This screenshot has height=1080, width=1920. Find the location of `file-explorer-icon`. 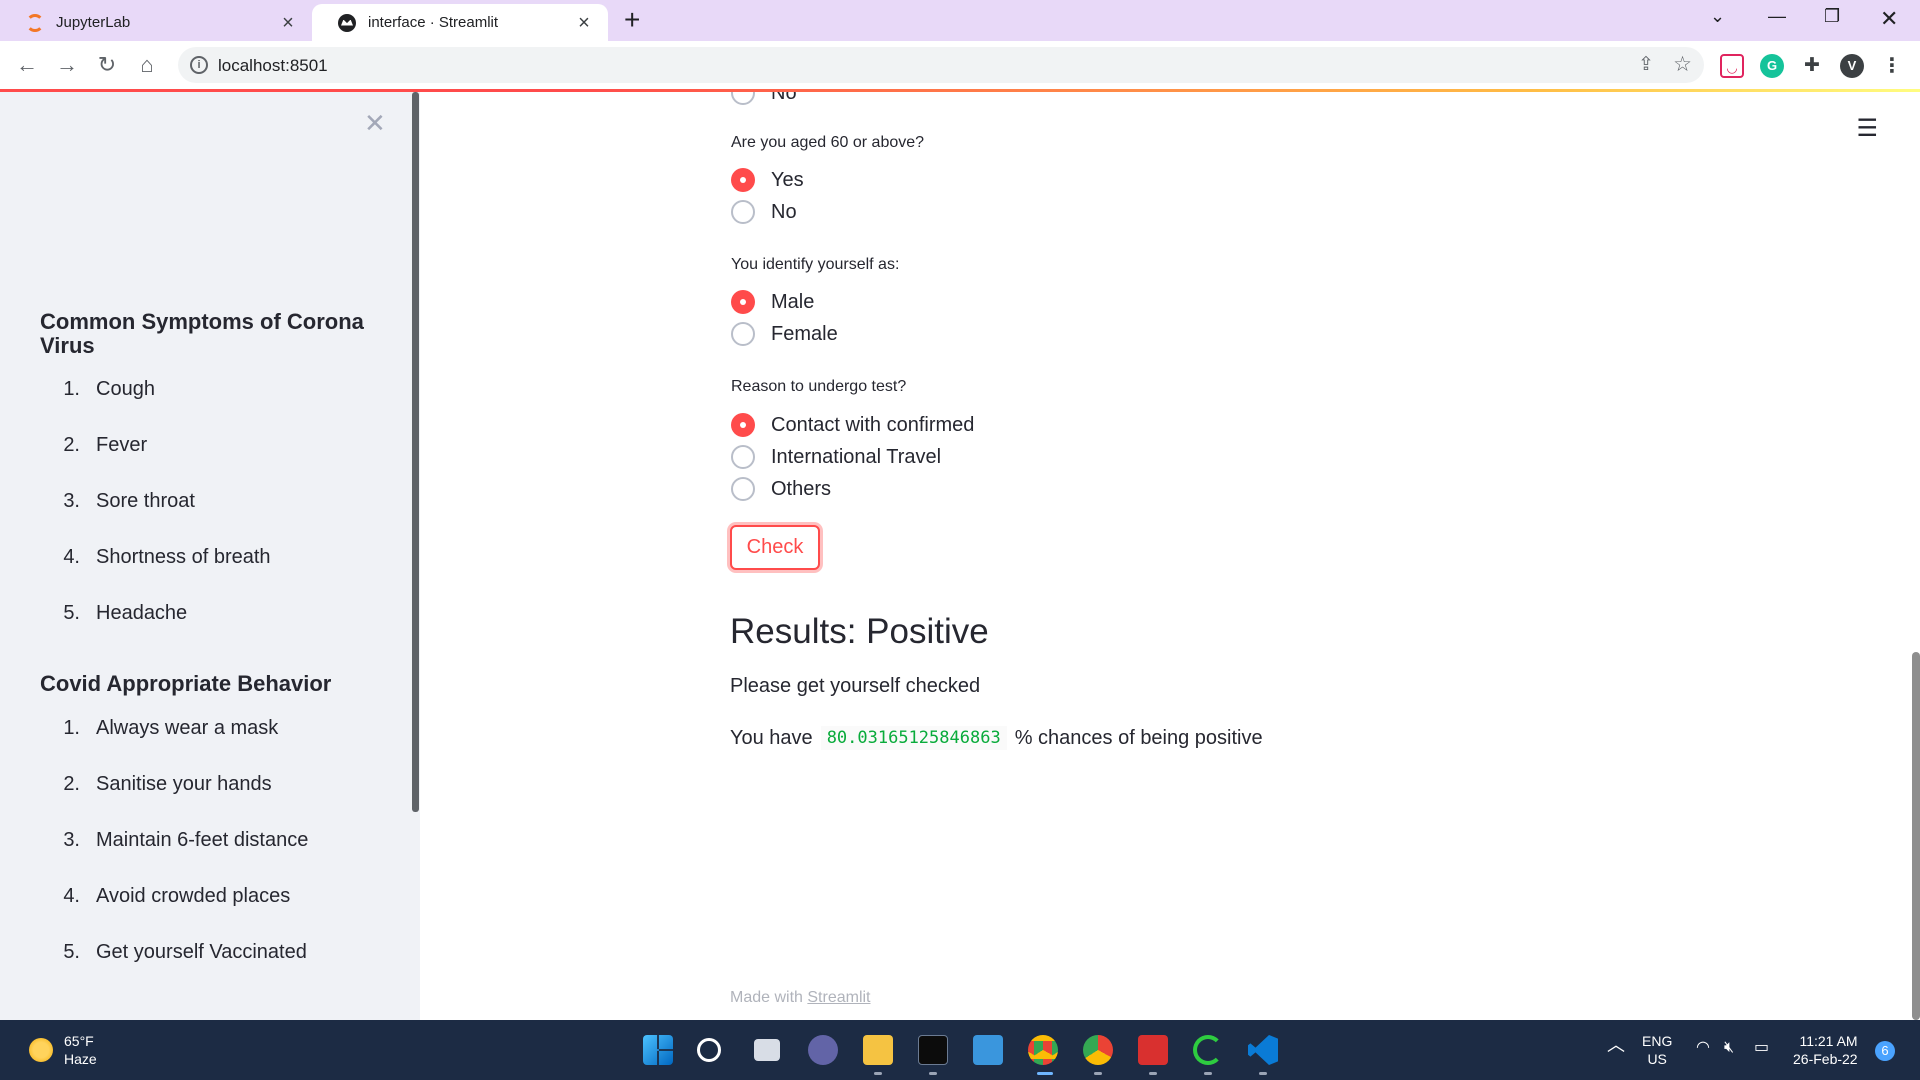

file-explorer-icon is located at coordinates (878, 1050).